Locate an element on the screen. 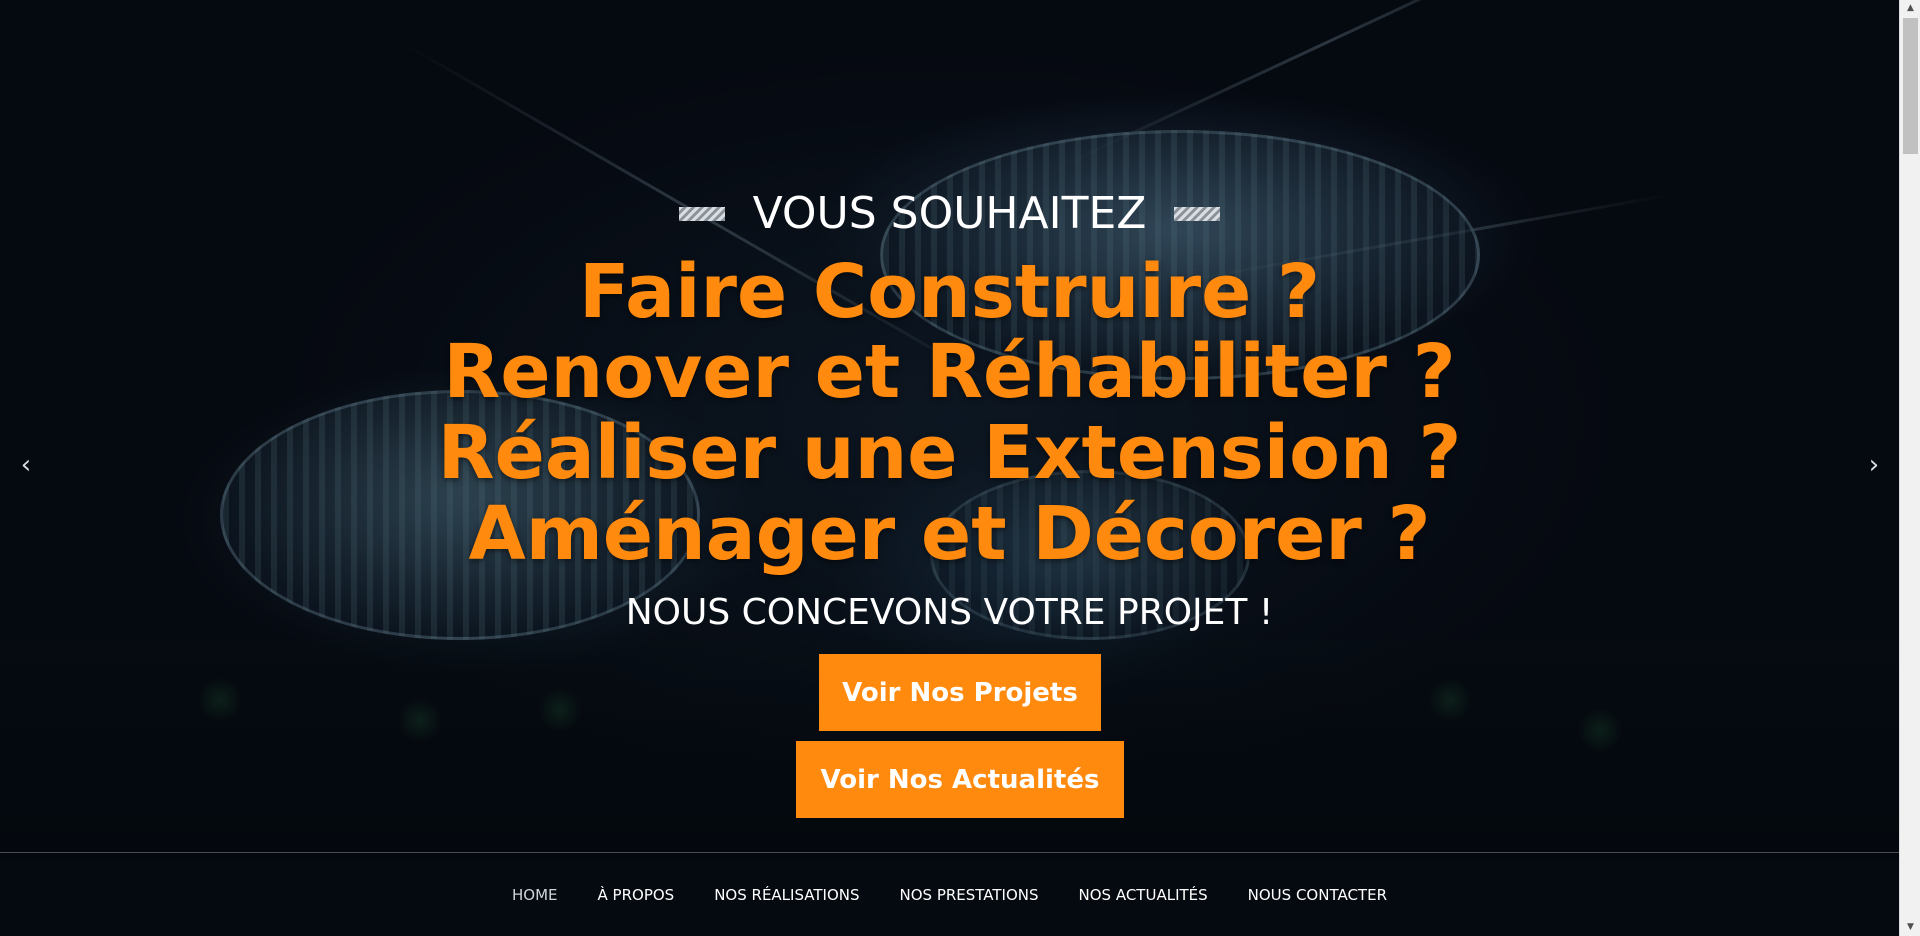  nav-item-contact: NOUS CONTACTER is located at coordinates (1317, 895).